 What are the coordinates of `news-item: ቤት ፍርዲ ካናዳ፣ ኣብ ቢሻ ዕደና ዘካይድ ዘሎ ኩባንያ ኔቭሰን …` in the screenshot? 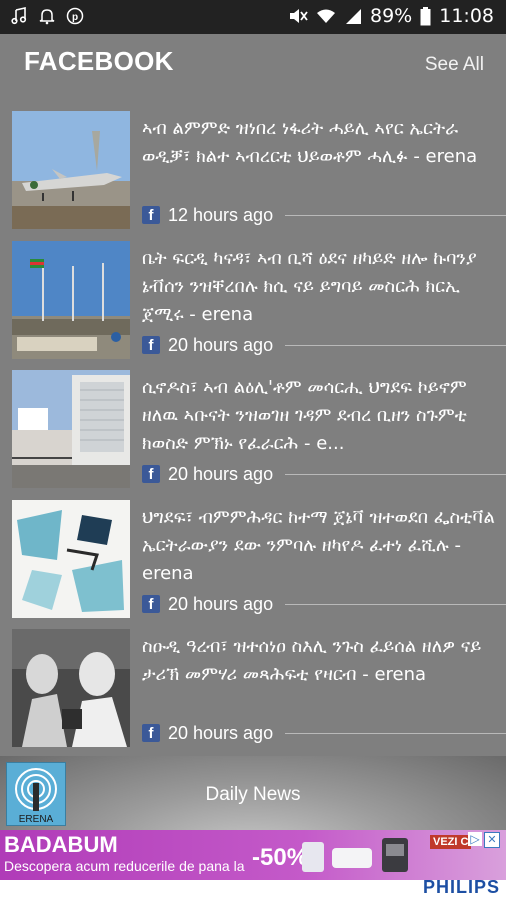 It's located at (258, 302).